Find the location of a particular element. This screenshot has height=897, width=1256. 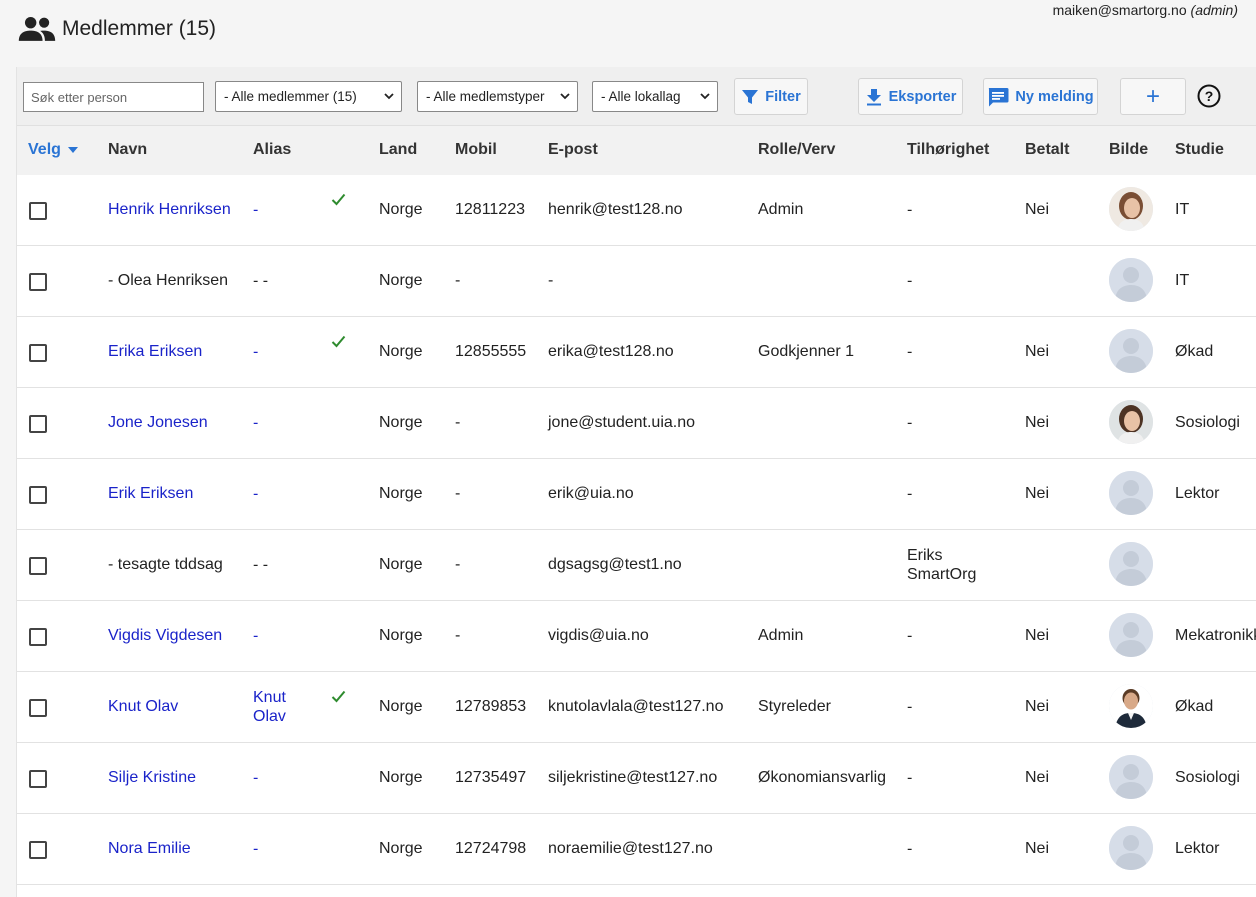

people-icon is located at coordinates (37, 28).